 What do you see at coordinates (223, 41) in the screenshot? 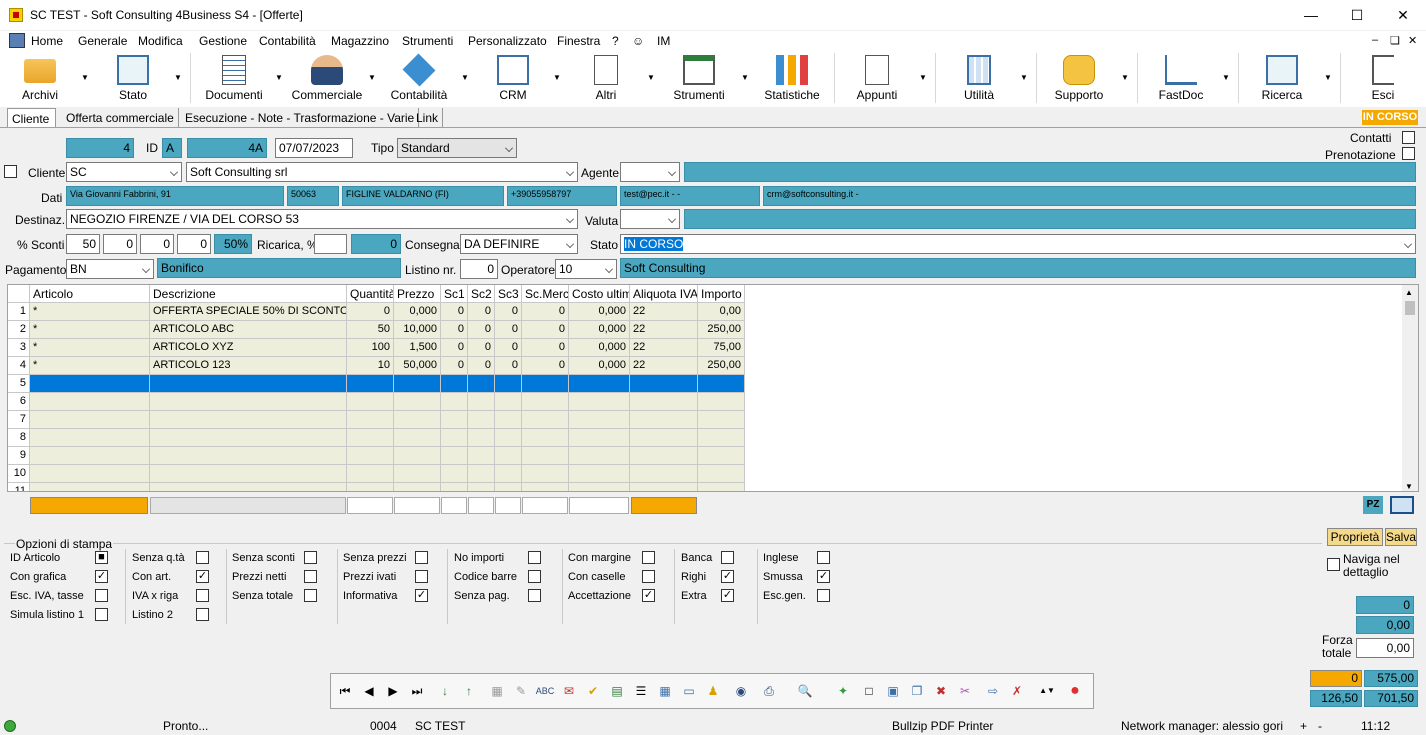
I see `menu-gestione: Gestione` at bounding box center [223, 41].